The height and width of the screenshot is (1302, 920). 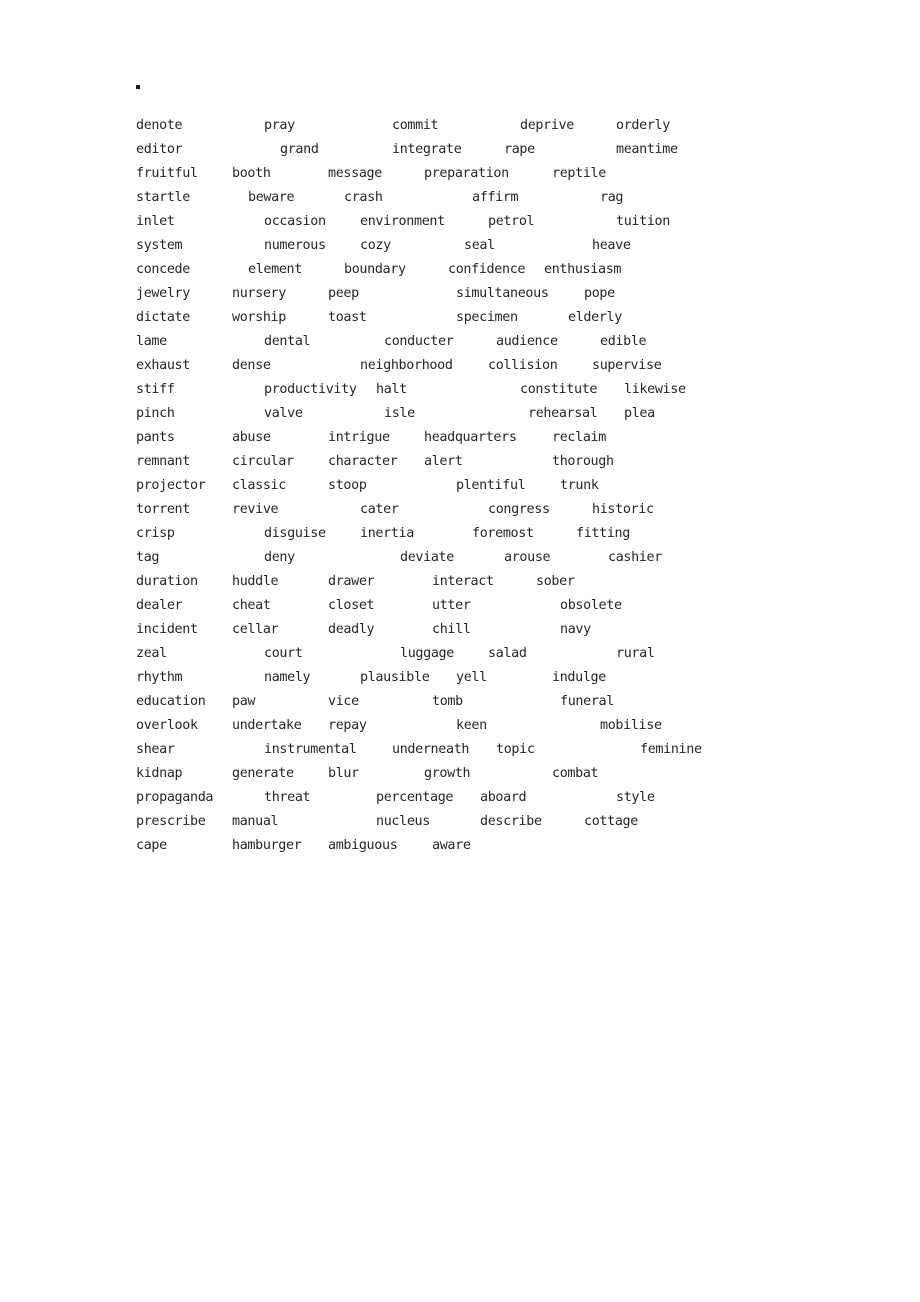 What do you see at coordinates (456, 126) in the screenshot?
I see `word-row: denote pray commit deprive orderly` at bounding box center [456, 126].